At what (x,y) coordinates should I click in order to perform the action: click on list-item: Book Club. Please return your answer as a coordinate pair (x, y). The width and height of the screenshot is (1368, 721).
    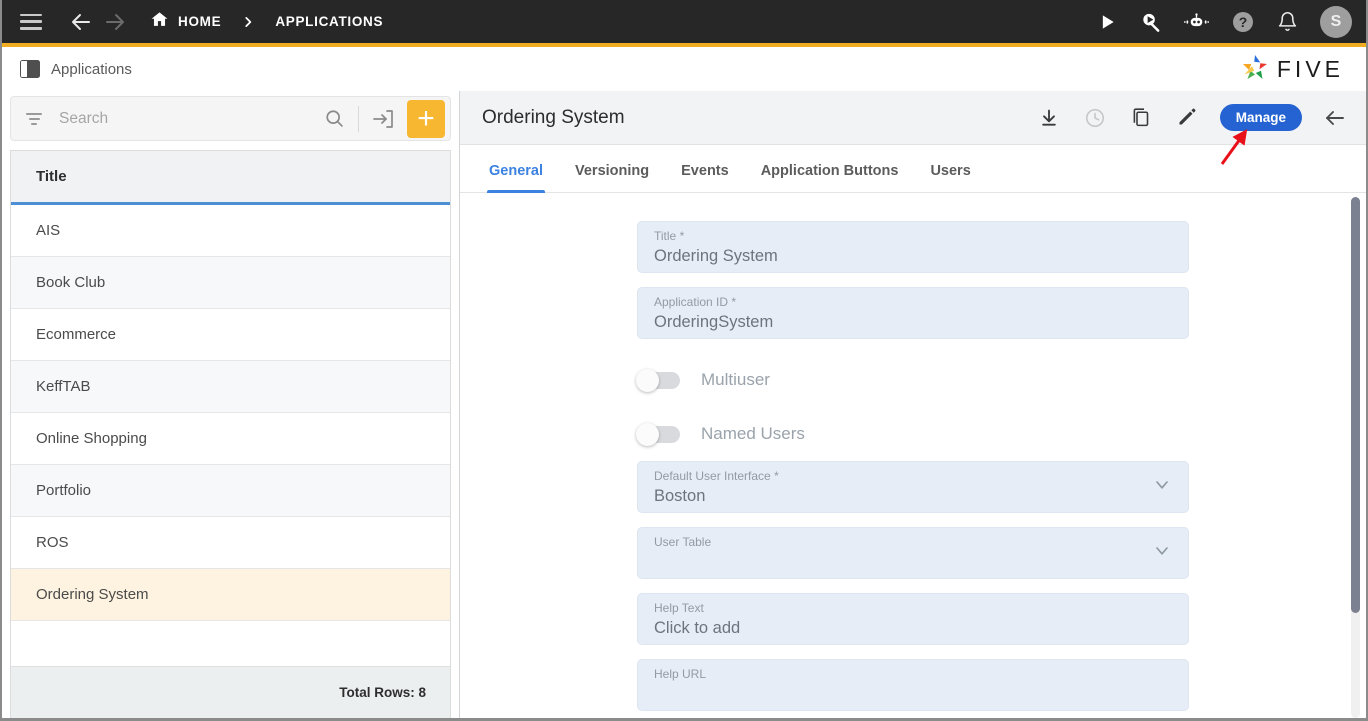
    Looking at the image, I should click on (230, 283).